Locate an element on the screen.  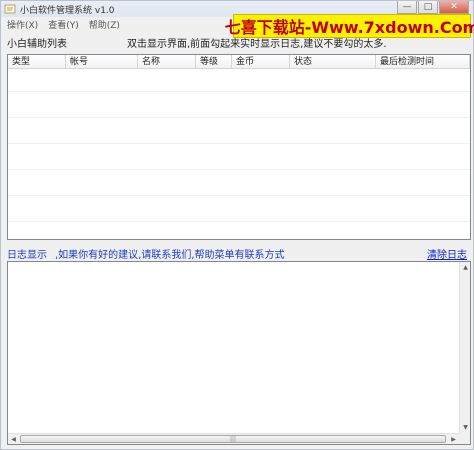
horizontal-scrollbar: ◀ ||| ▶ is located at coordinates (233, 438).